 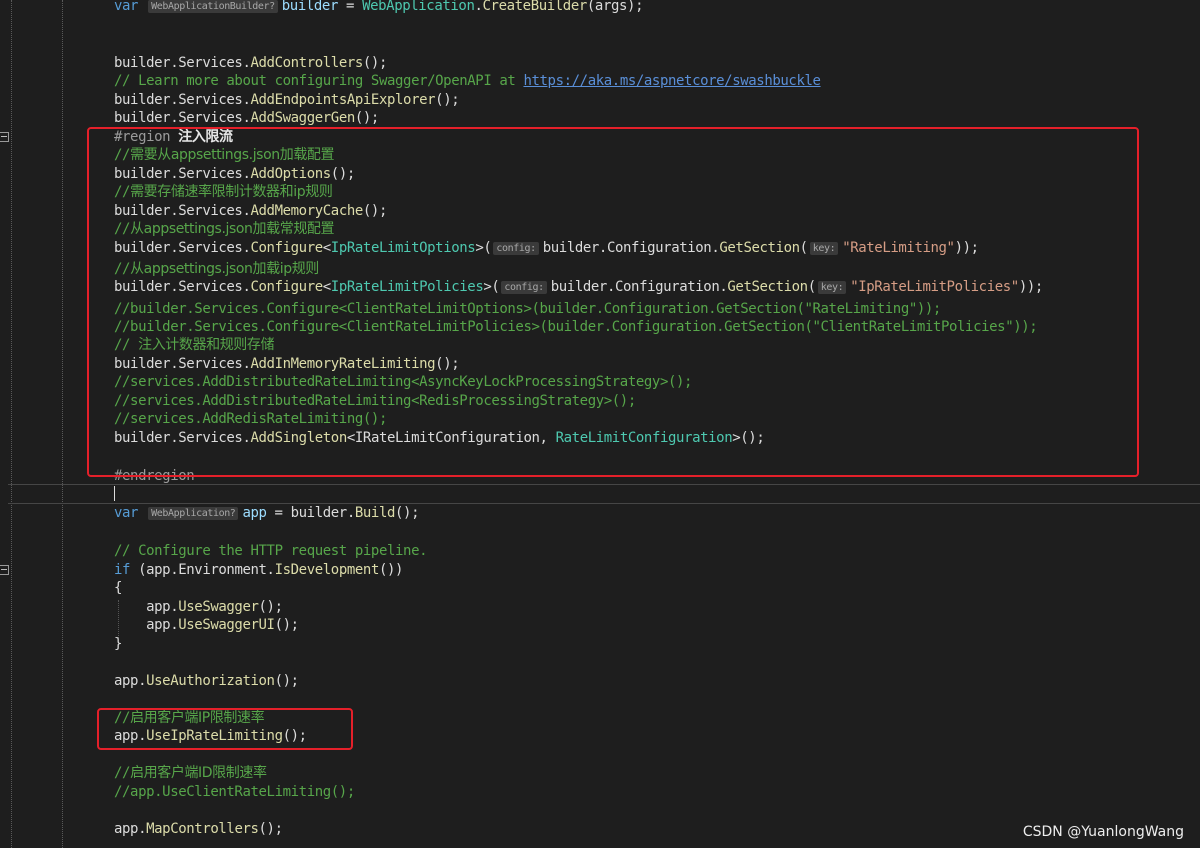 I want to click on code-token: //, so click(x=122, y=773).